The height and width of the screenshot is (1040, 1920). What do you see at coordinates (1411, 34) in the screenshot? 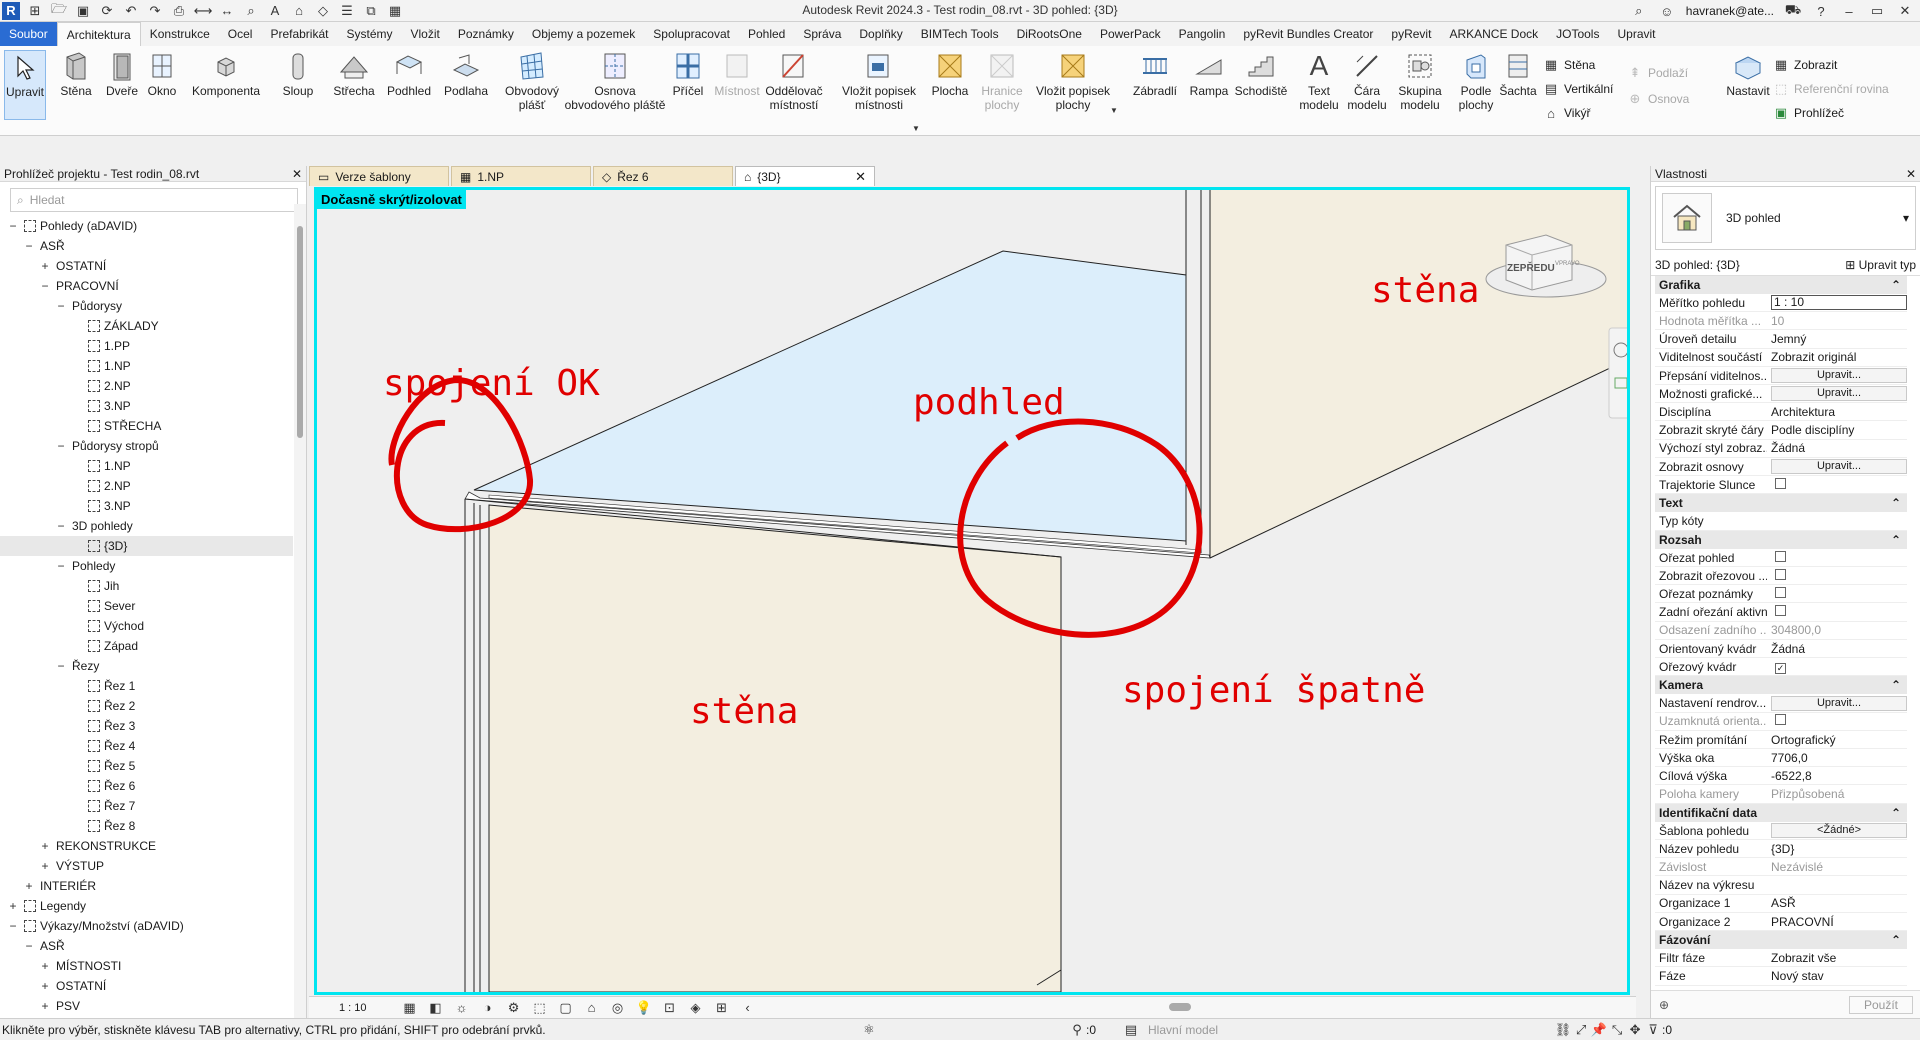
I see `tab-18: pyRevit` at bounding box center [1411, 34].